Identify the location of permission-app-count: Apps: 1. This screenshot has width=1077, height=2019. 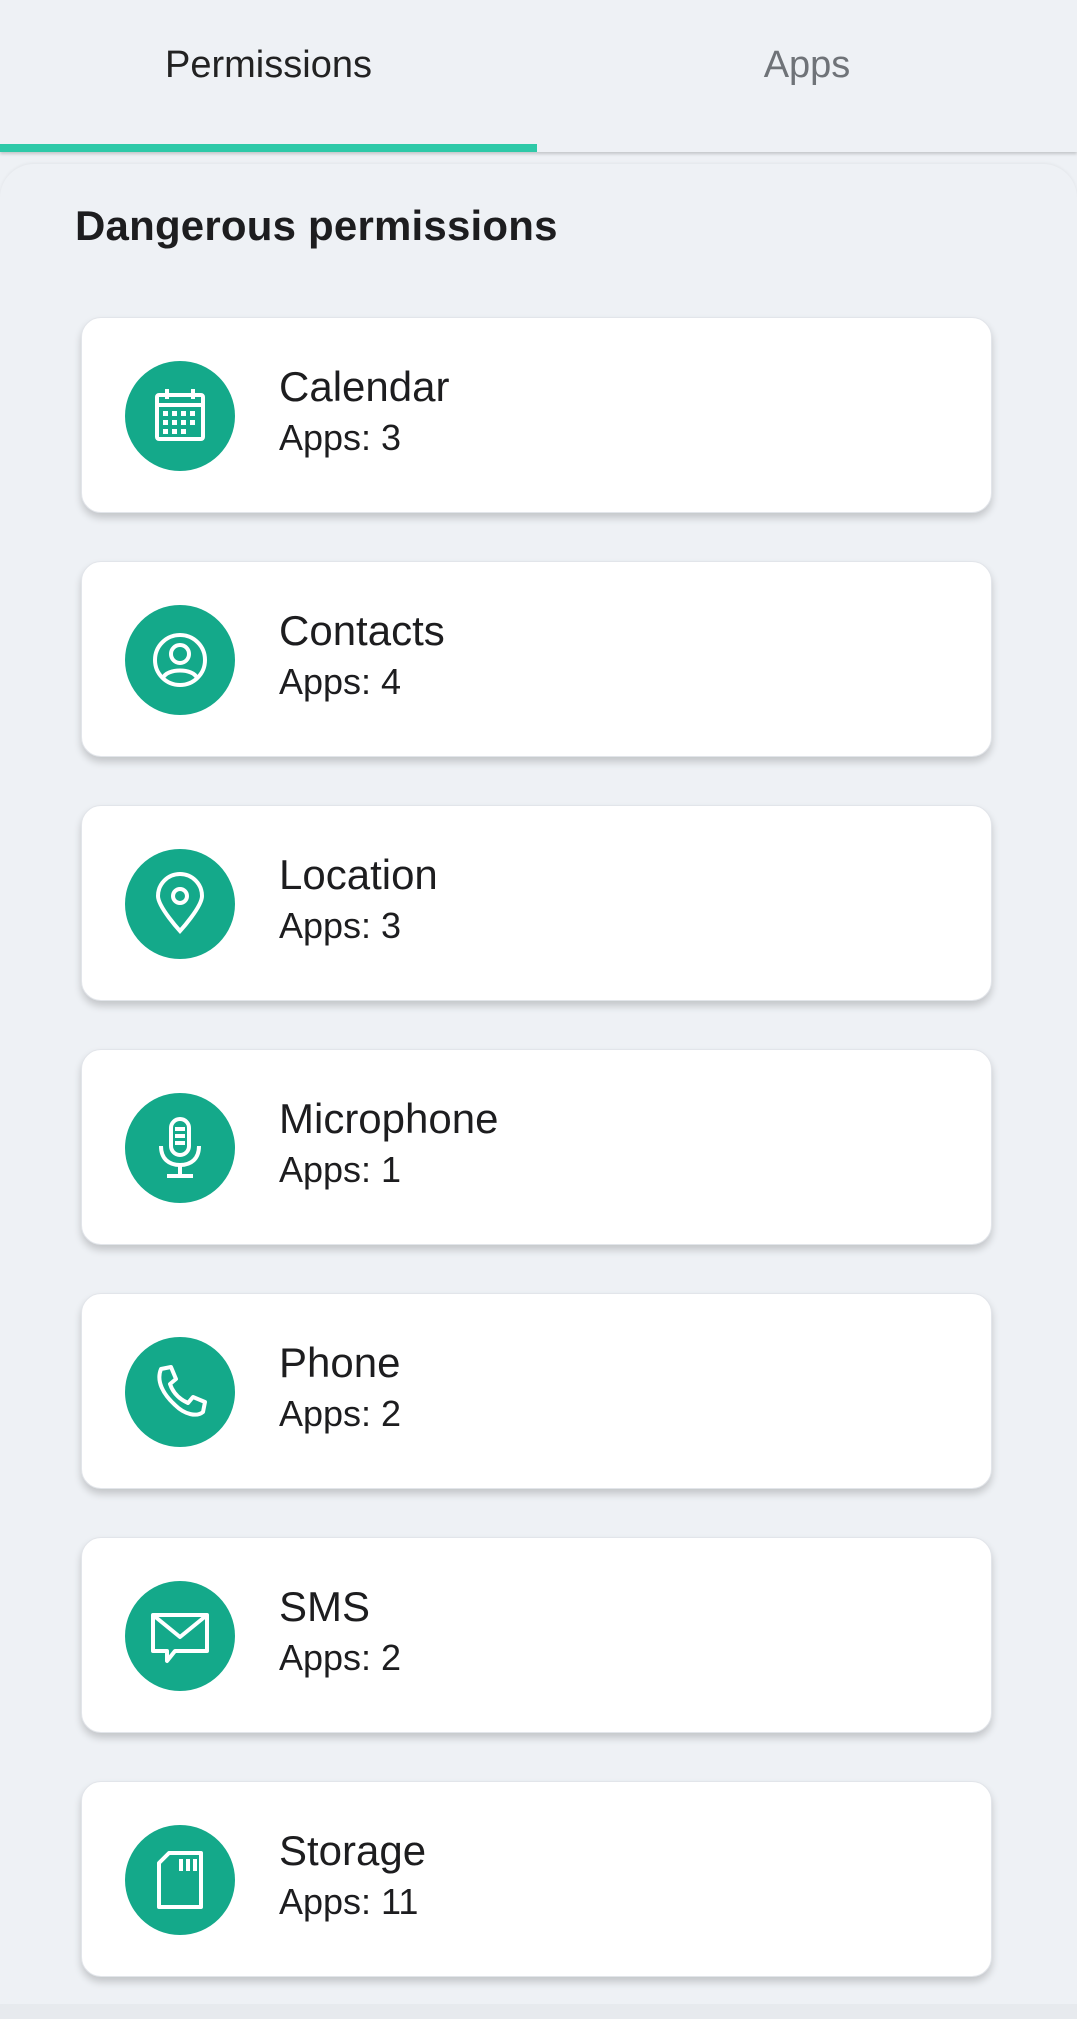
(340, 1169).